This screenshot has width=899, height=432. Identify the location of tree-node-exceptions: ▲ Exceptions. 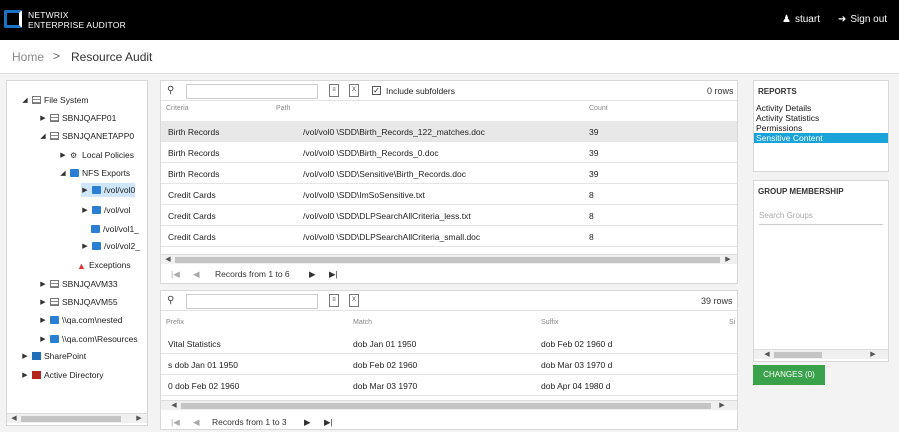
(104, 265).